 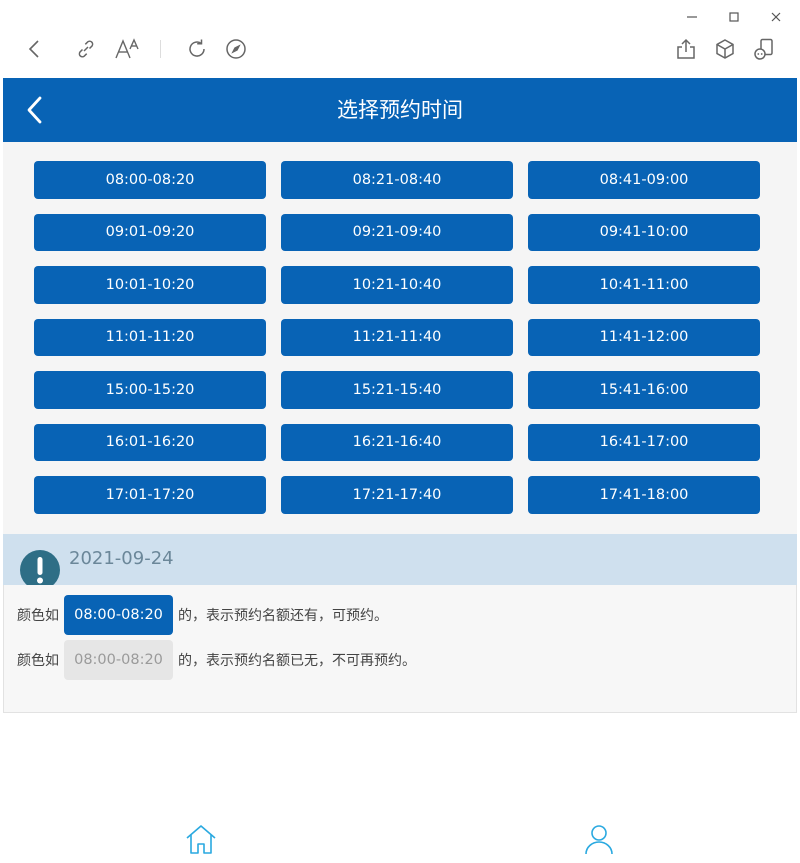 I want to click on legend-suffix: 的，表示预约名额还有，可预约。, so click(x=283, y=616).